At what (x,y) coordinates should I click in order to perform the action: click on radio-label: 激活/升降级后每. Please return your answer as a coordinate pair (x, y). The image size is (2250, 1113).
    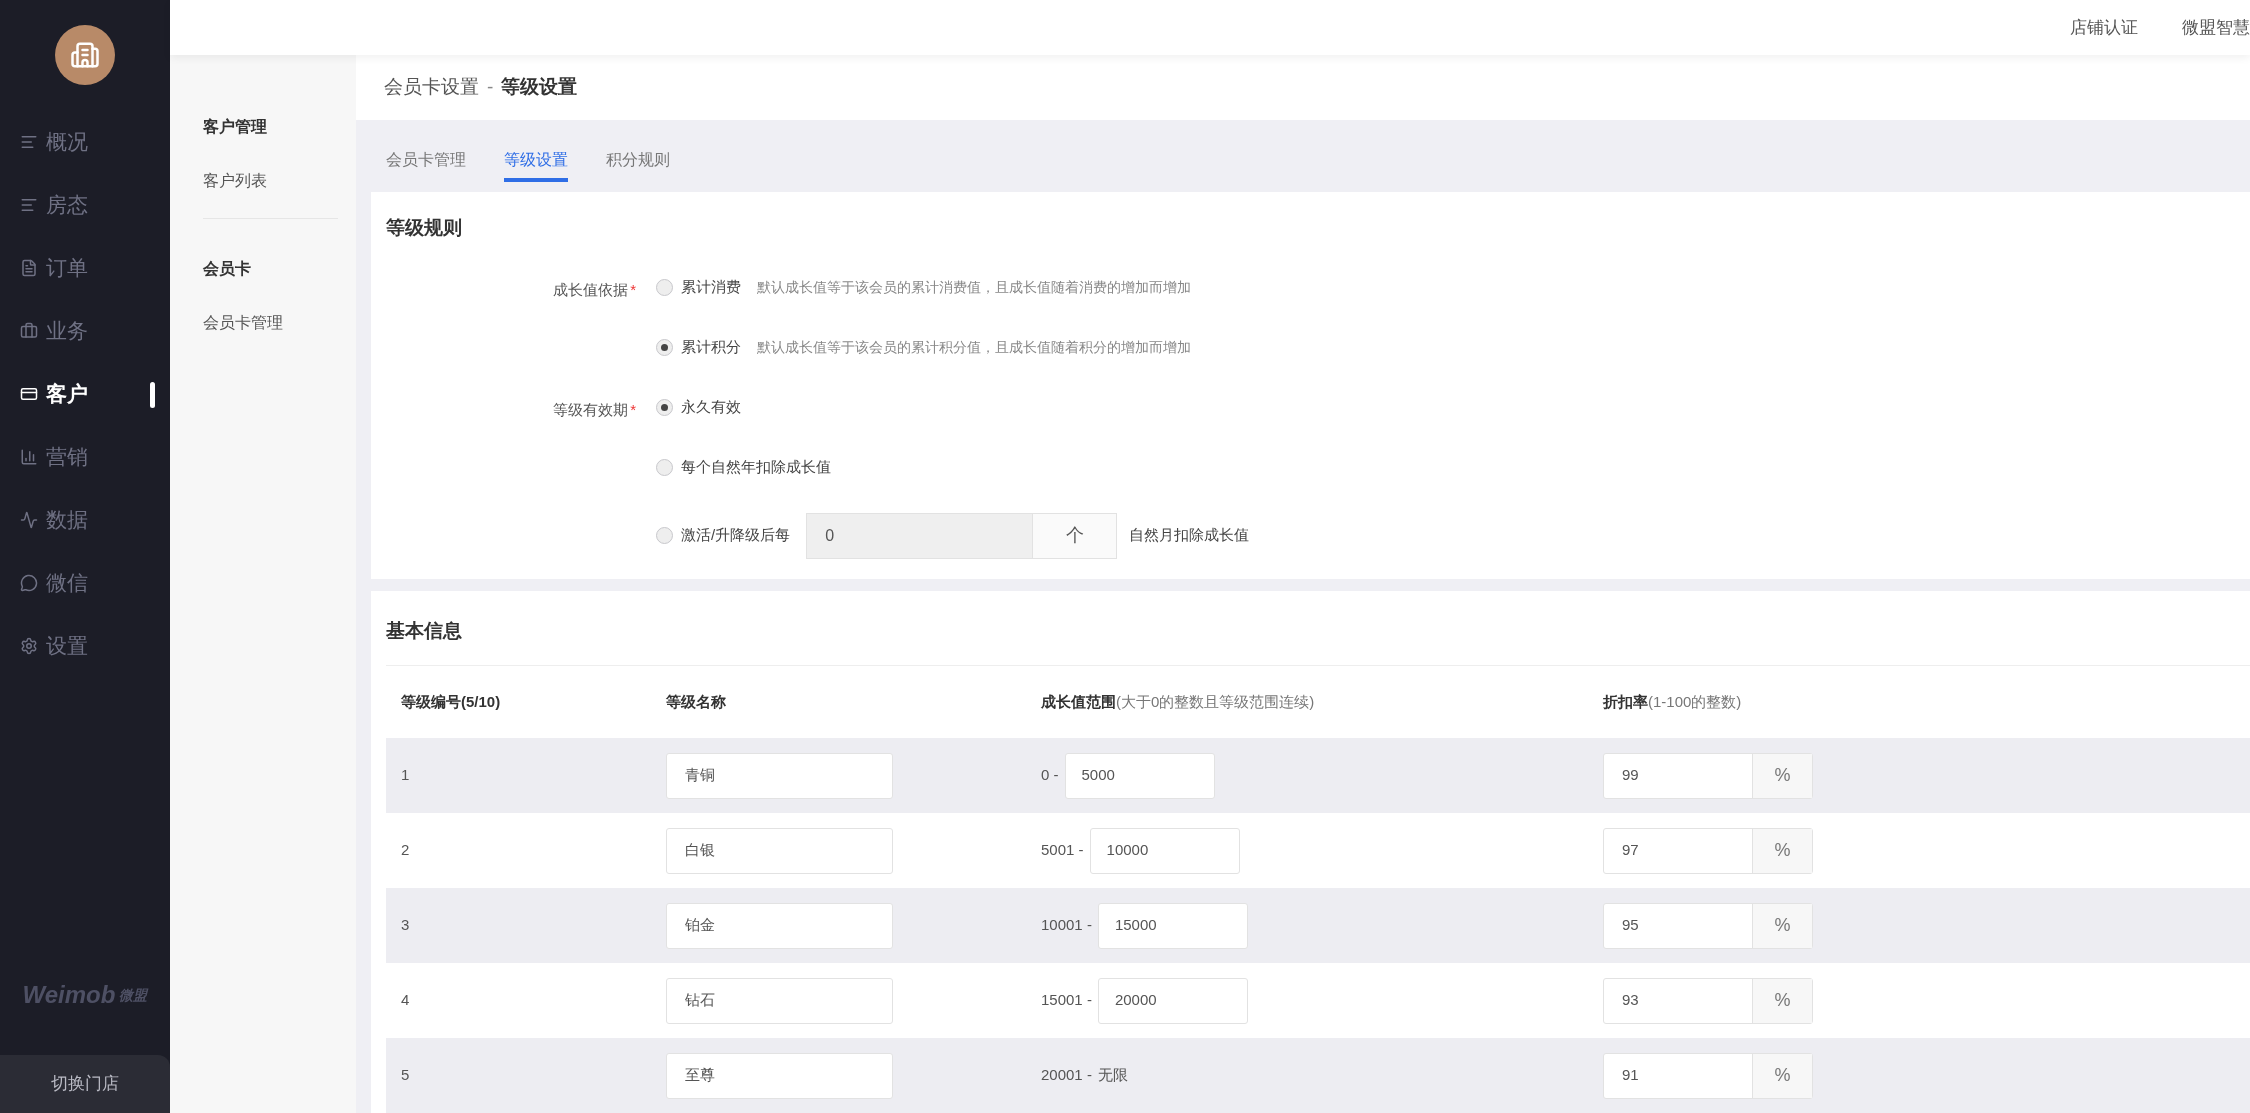
    Looking at the image, I should click on (736, 535).